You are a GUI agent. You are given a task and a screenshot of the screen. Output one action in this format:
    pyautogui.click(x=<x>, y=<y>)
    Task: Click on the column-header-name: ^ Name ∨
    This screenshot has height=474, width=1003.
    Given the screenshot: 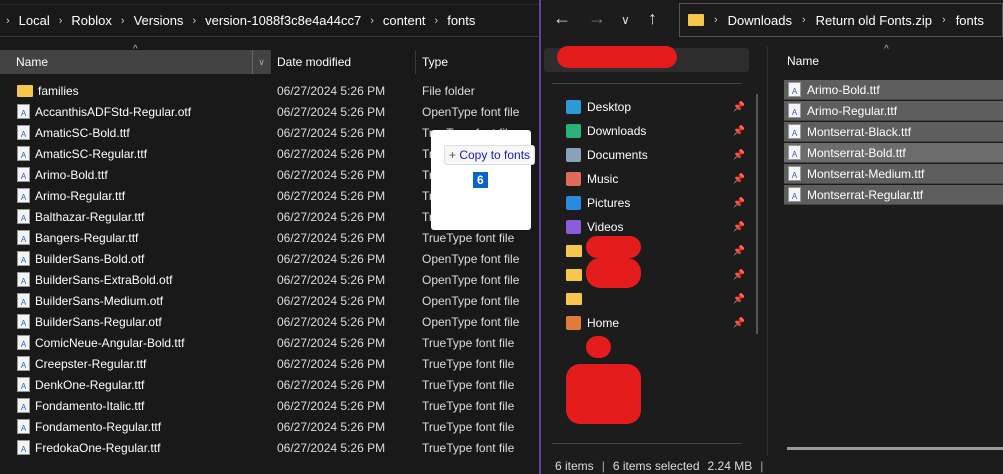 What is the action you would take?
    pyautogui.click(x=135, y=59)
    